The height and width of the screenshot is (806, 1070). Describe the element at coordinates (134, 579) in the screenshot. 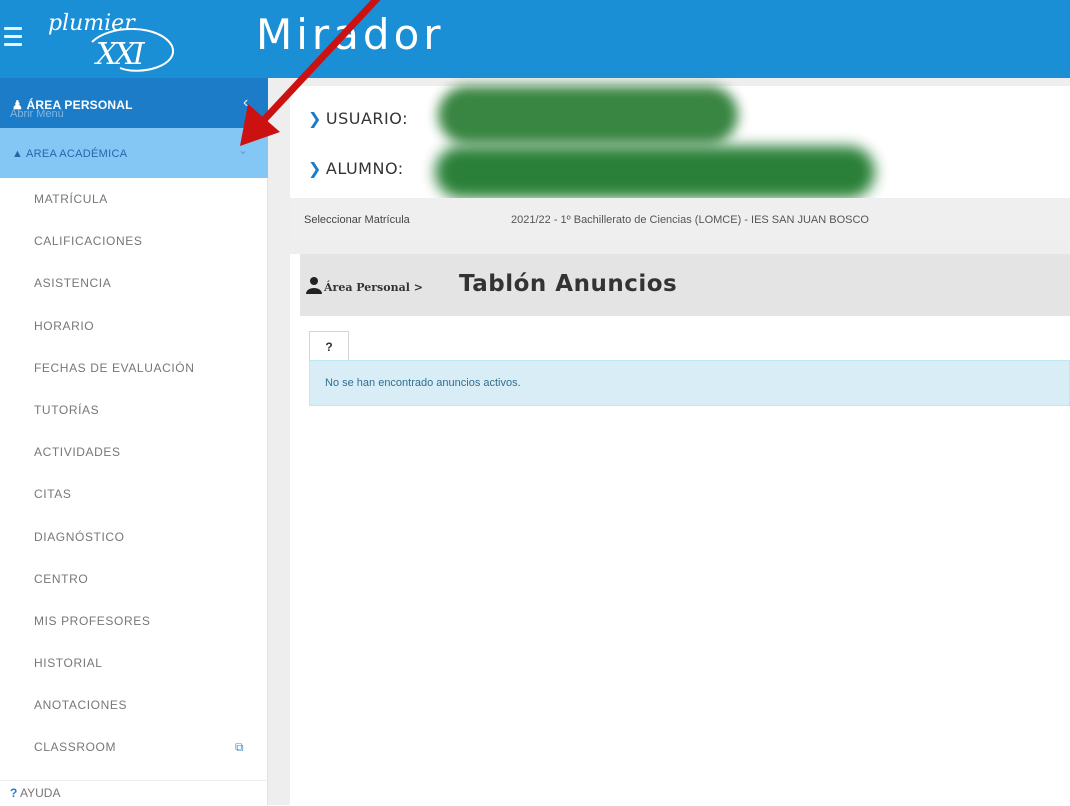

I see `sidebar-item-centro: CENTRO` at that location.